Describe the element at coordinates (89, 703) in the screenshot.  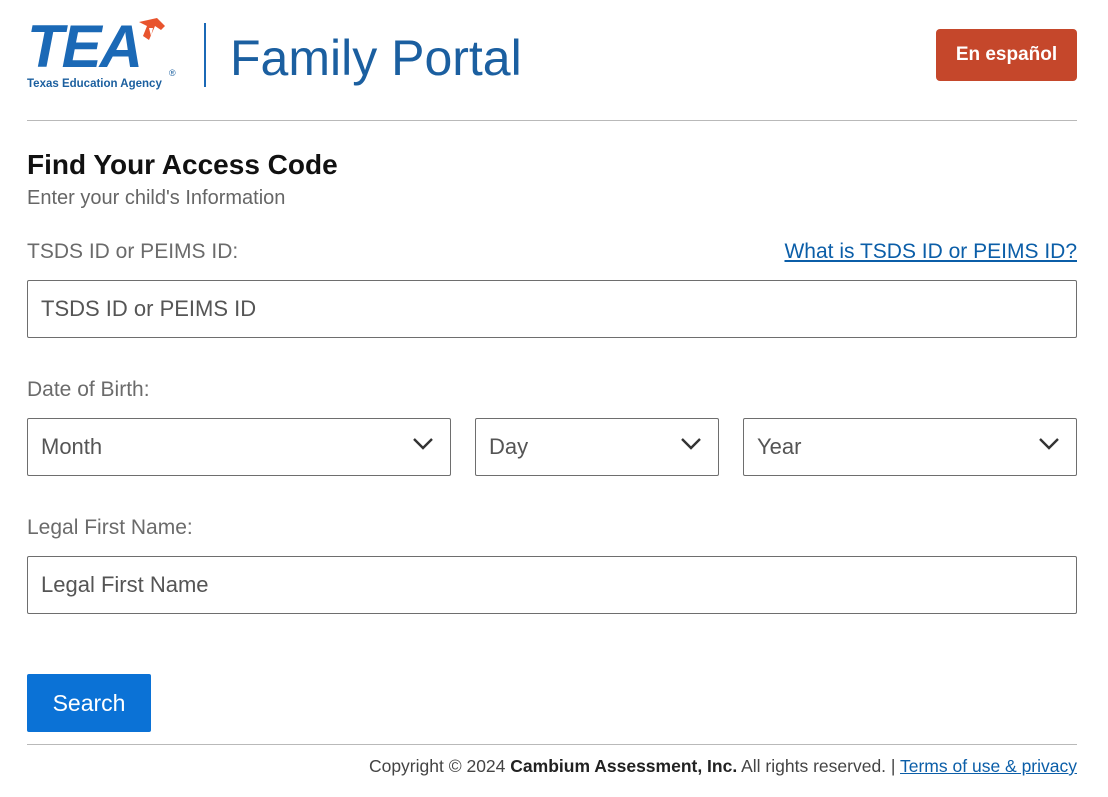
I see `search-button: Search` at that location.